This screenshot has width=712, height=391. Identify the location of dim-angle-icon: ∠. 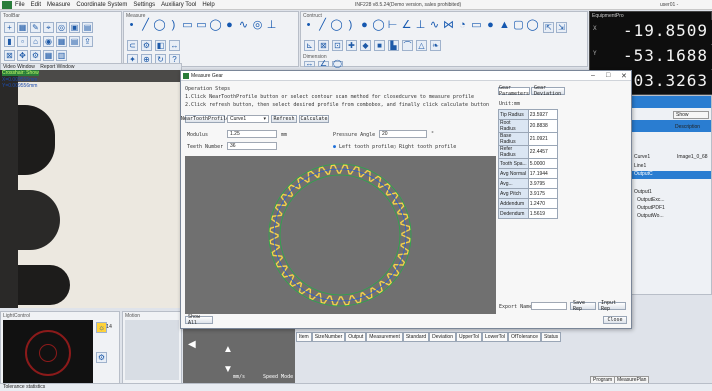
(323, 64).